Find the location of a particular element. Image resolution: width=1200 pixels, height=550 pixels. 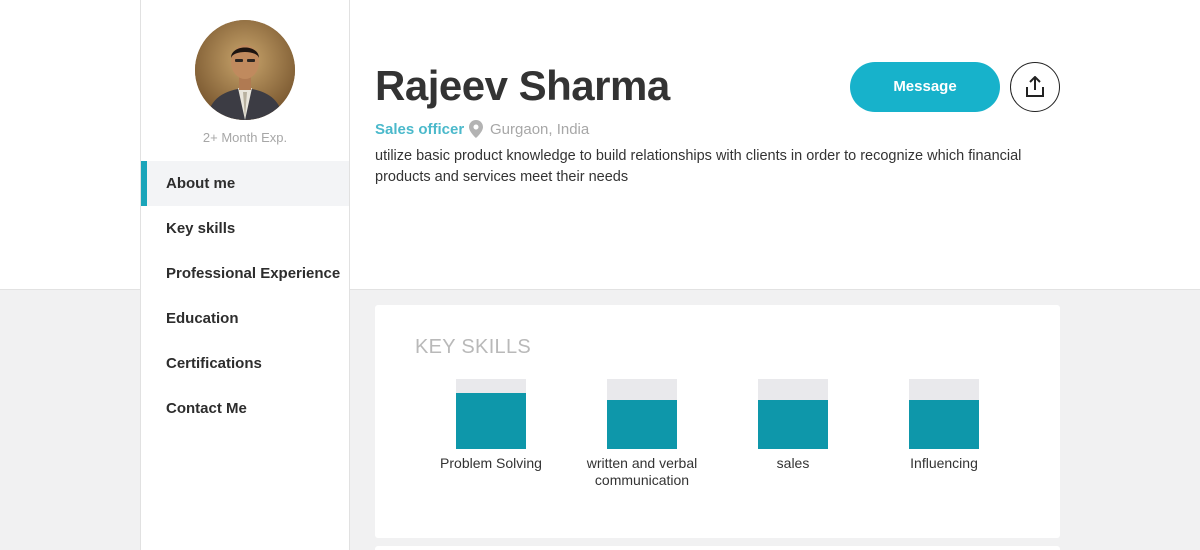

message-button: Message is located at coordinates (925, 87).